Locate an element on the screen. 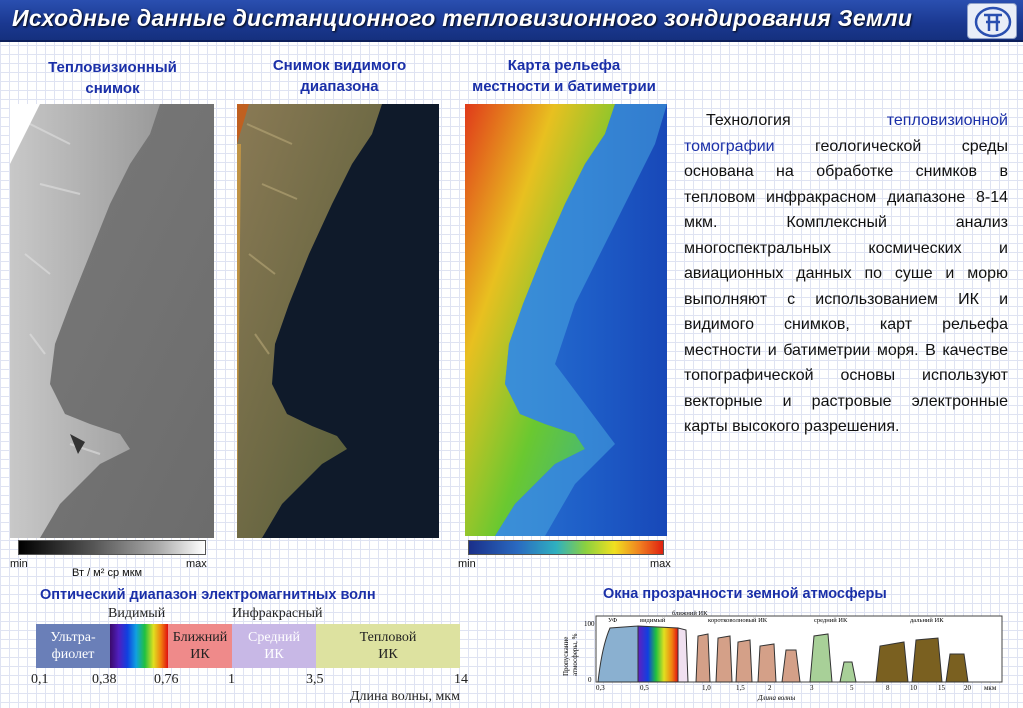  thermal-scale-unit: Вт / м² ср мкм is located at coordinates (107, 573).